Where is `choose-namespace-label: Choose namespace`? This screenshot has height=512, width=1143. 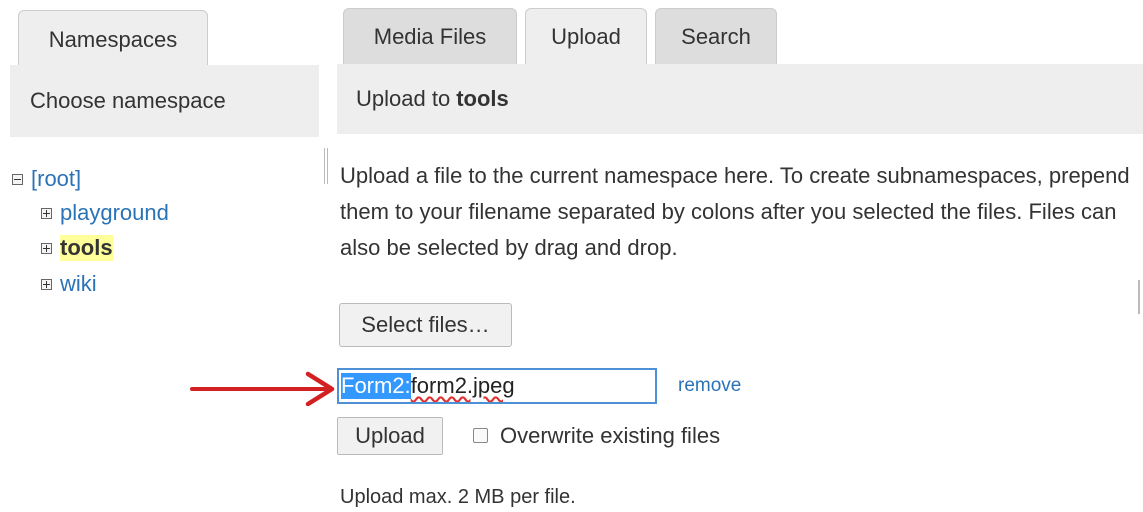 choose-namespace-label: Choose namespace is located at coordinates (128, 100).